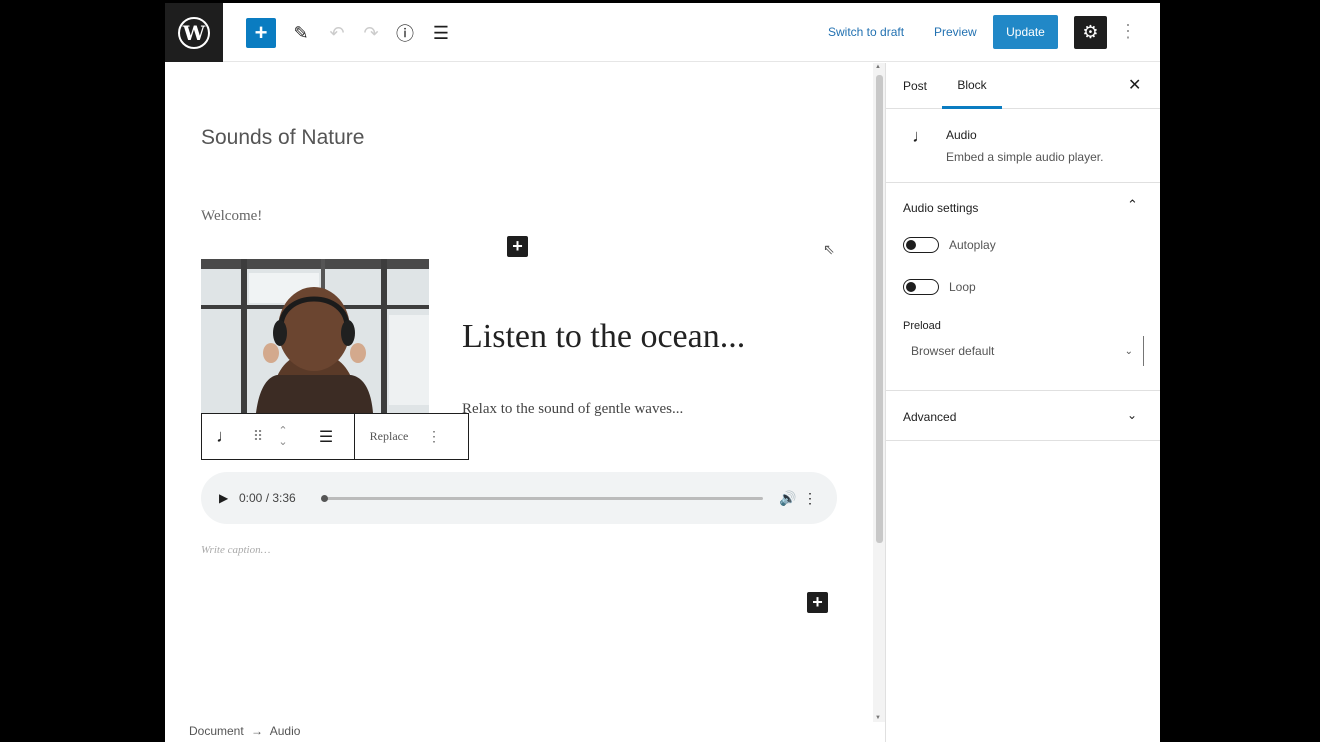 Image resolution: width=1320 pixels, height=742 pixels. What do you see at coordinates (216, 731) in the screenshot?
I see `breadcrumb-document: Document` at bounding box center [216, 731].